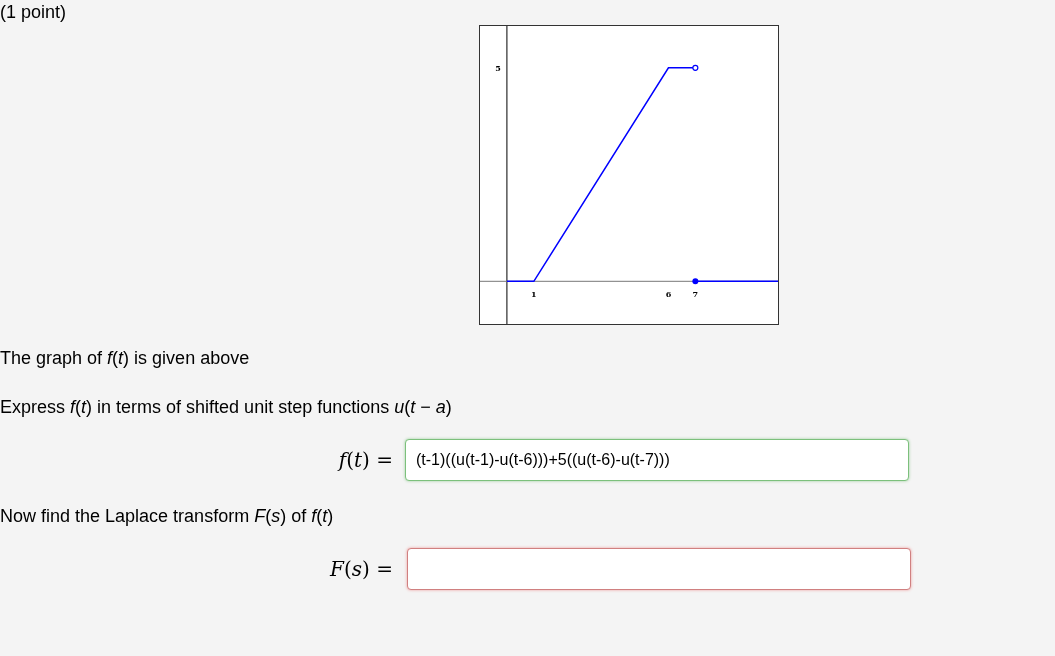  What do you see at coordinates (34, 11) in the screenshot?
I see `points-label: (1 point)` at bounding box center [34, 11].